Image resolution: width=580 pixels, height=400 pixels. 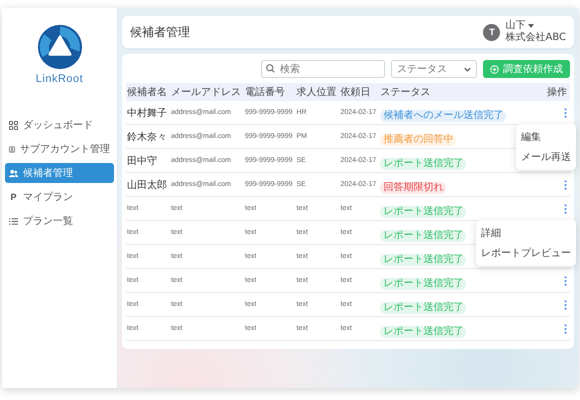 I want to click on column-header: ステータス, so click(x=462, y=92).